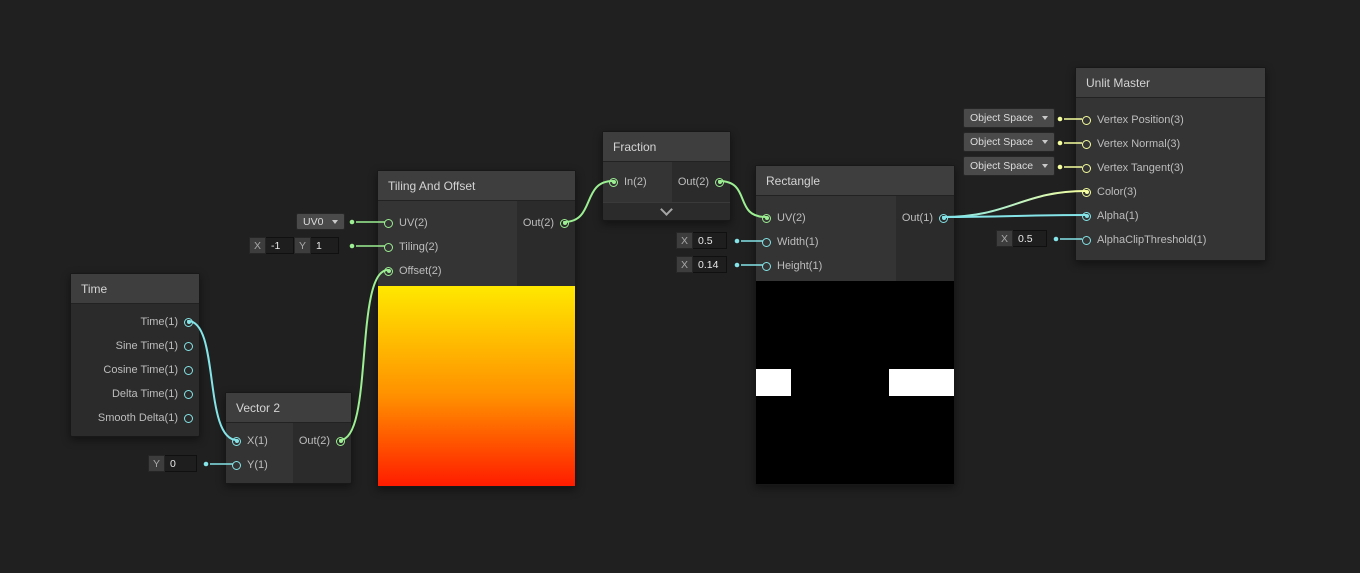 The image size is (1360, 573). I want to click on port-row: Offset(2), so click(447, 271).